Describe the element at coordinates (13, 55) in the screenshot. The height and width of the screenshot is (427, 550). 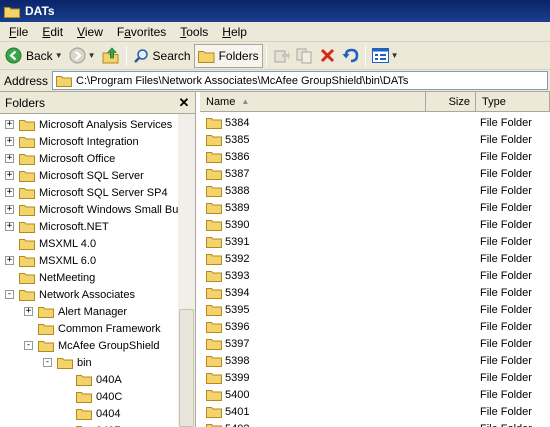
I see `back-arrow-icon` at that location.